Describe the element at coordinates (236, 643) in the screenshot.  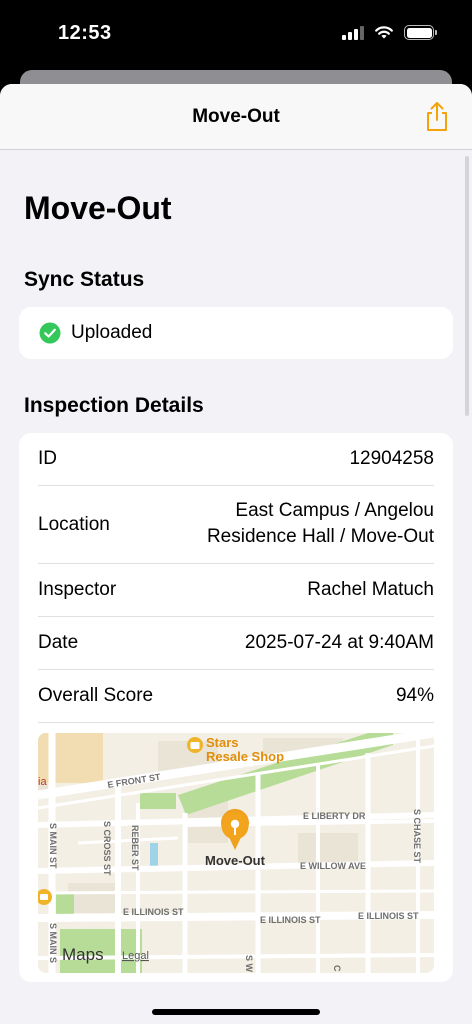
I see `detail-row-date: Date 2025-07-24 at 9:40AM` at that location.